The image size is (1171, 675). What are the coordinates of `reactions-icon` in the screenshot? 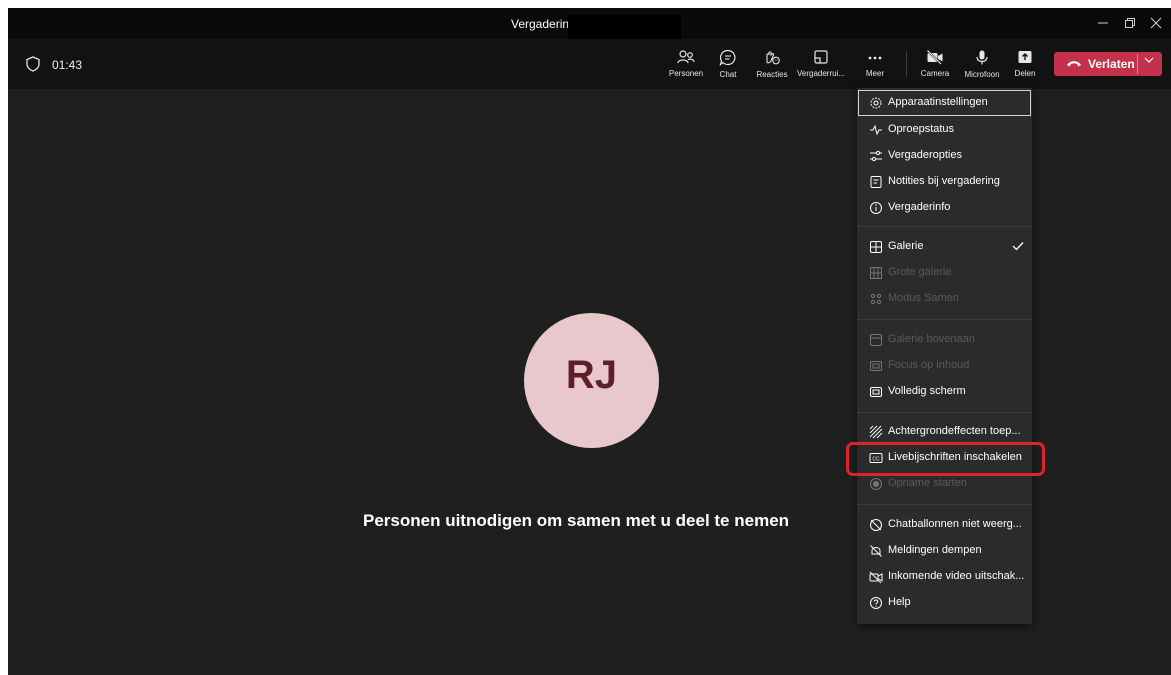 It's located at (773, 58).